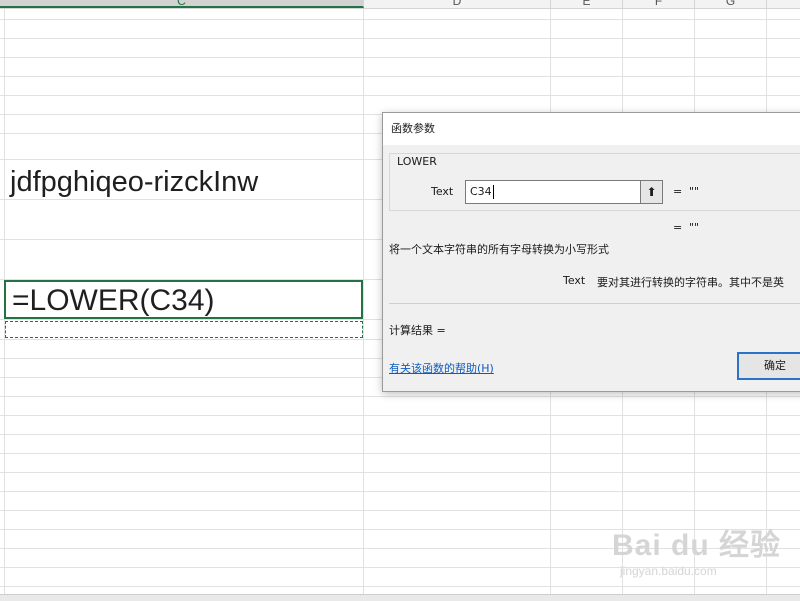 This screenshot has height=601, width=800. What do you see at coordinates (690, 282) in the screenshot?
I see `arg-description-text: 要对其进行转换的字符串。其中不是英` at bounding box center [690, 282].